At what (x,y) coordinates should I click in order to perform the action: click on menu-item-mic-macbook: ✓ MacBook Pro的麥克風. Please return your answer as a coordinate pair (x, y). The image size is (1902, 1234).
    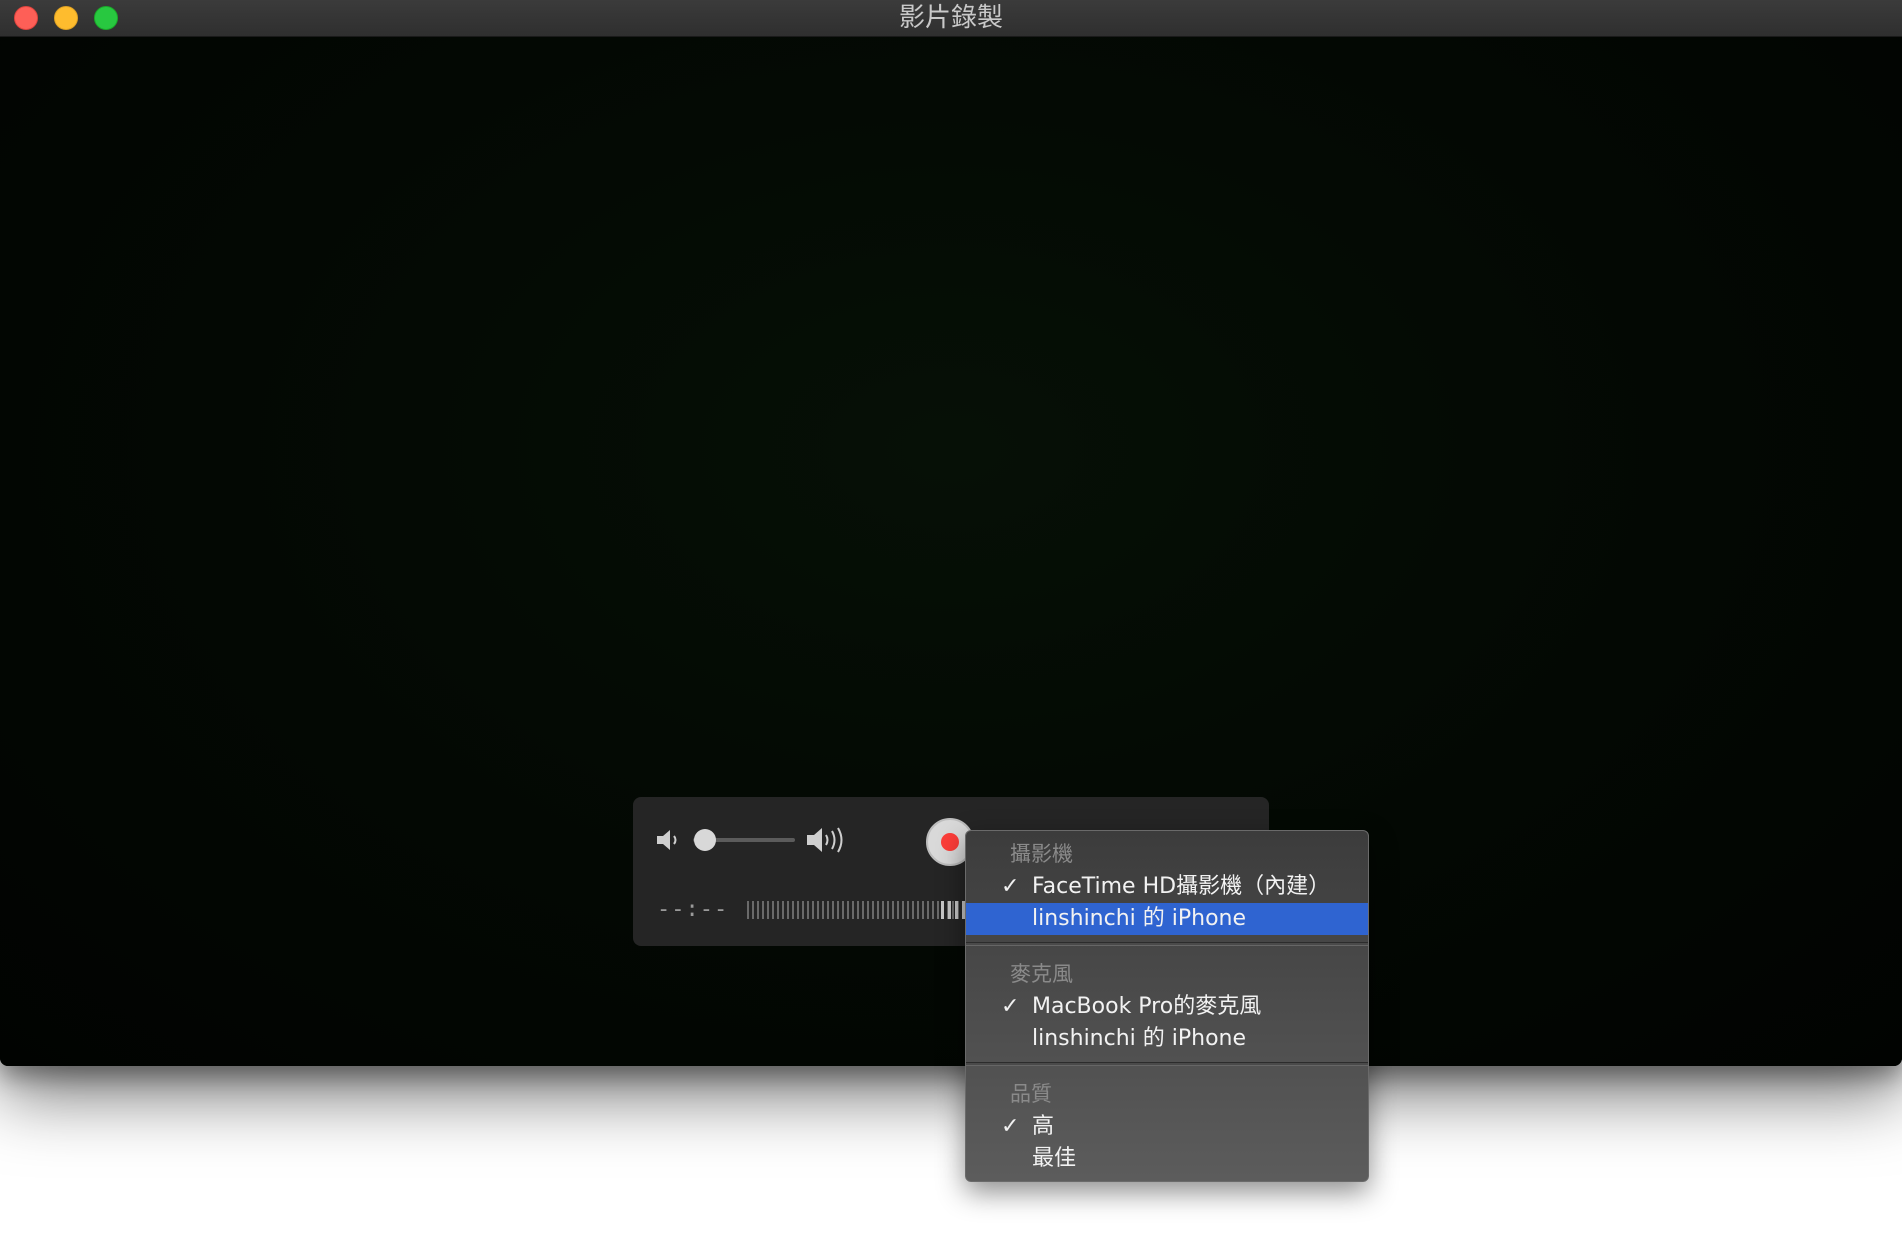
    Looking at the image, I should click on (1167, 1007).